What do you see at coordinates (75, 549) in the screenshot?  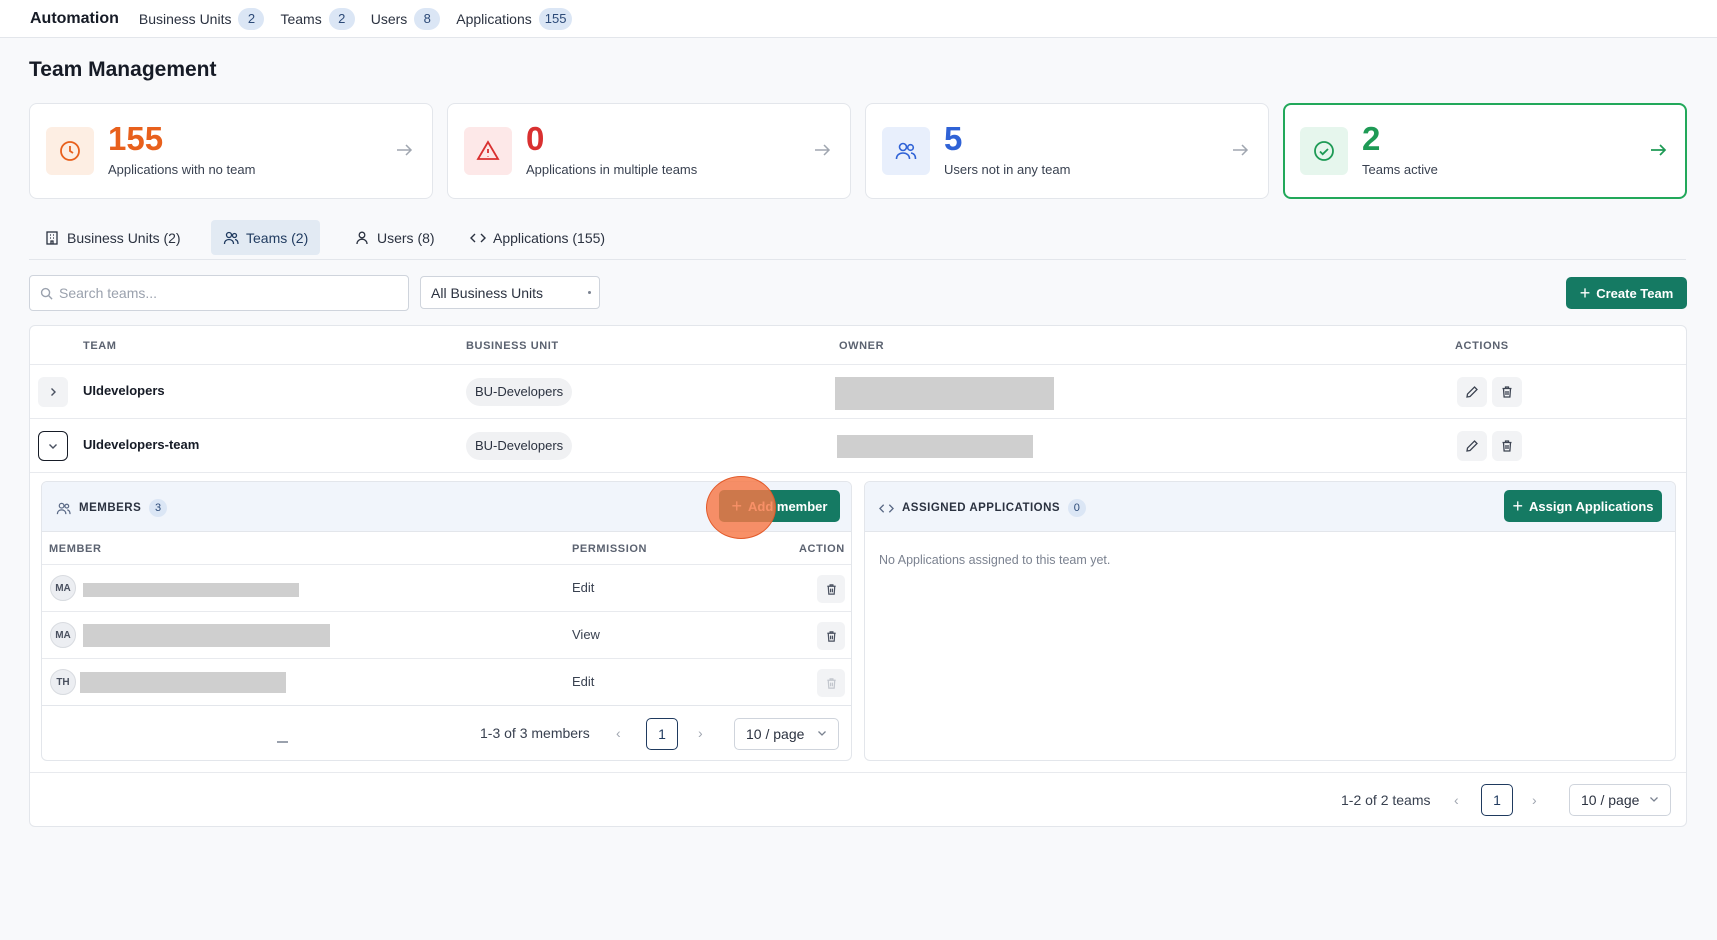 I see `column-header-member: MEMBER` at bounding box center [75, 549].